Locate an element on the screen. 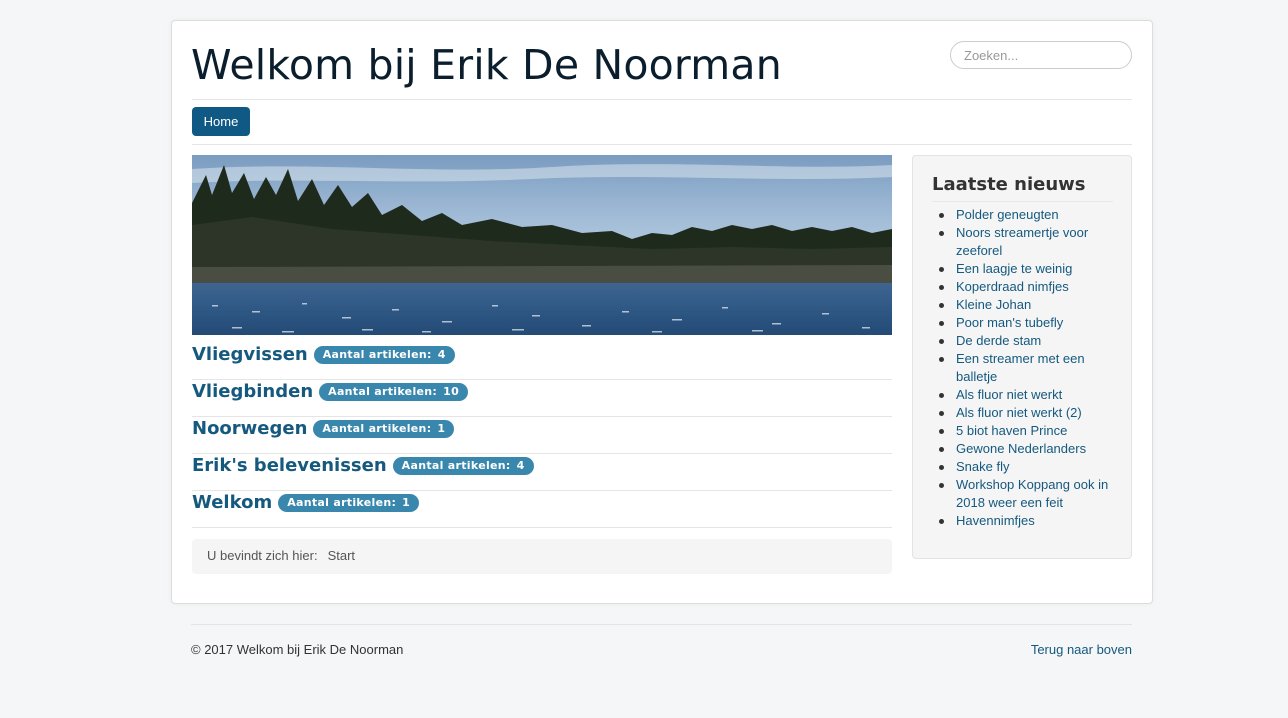  list-item: De derde stam is located at coordinates (1026, 341).